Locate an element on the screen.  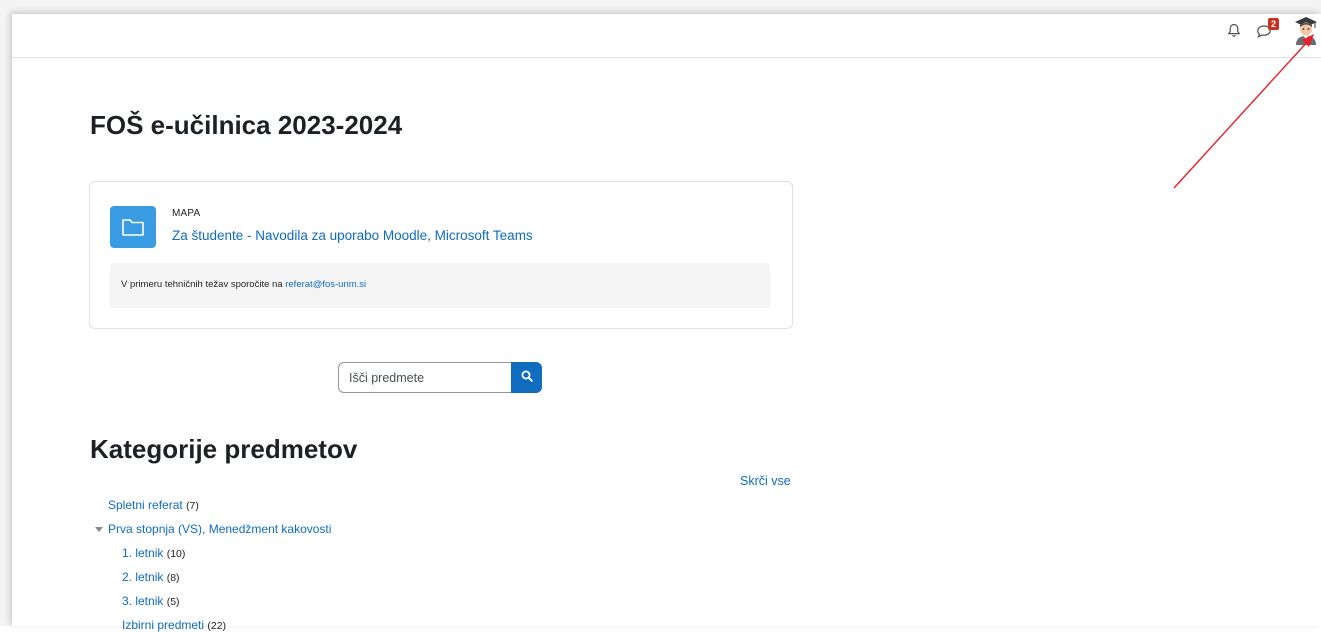
category-izbirni-predmeti: Izbirni predmeti (22) is located at coordinates (174, 625).